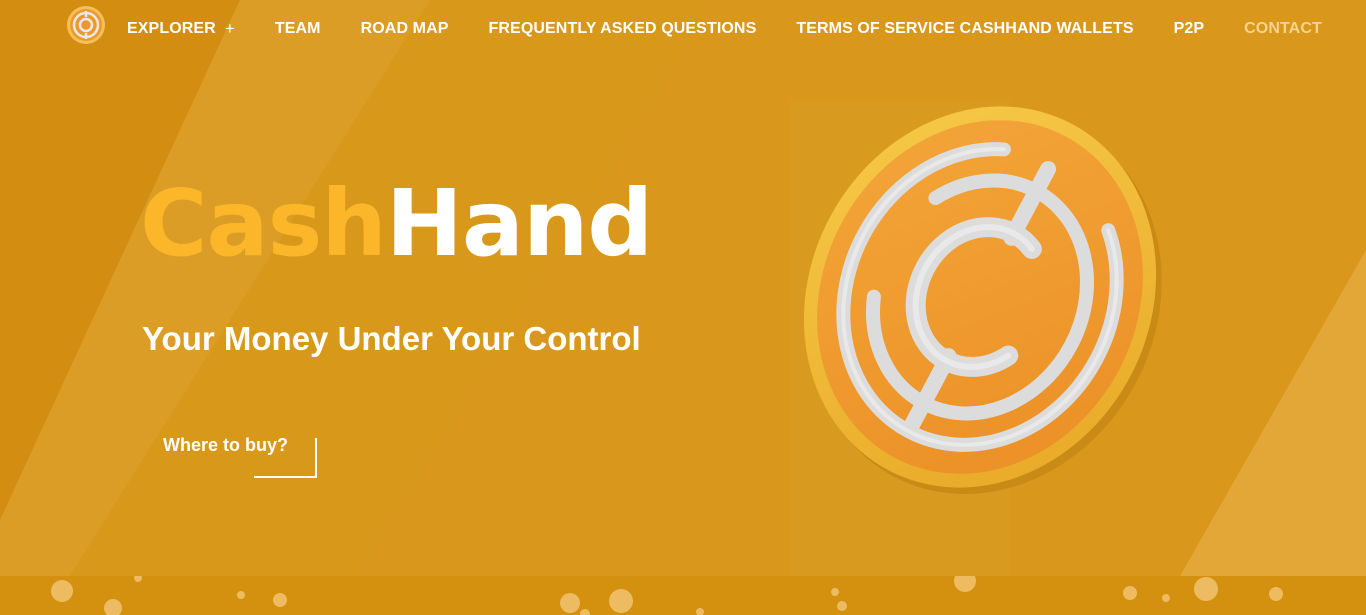 This screenshot has height=615, width=1366. I want to click on bubbles-decoration, so click(667, 595).